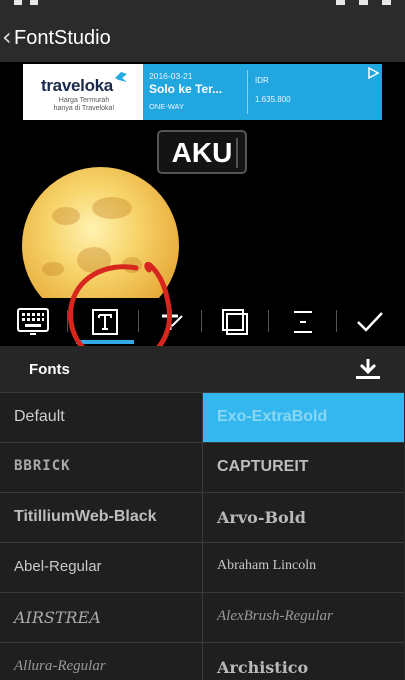  Describe the element at coordinates (263, 466) in the screenshot. I see `font-item-label: CAPTUREIT` at that location.